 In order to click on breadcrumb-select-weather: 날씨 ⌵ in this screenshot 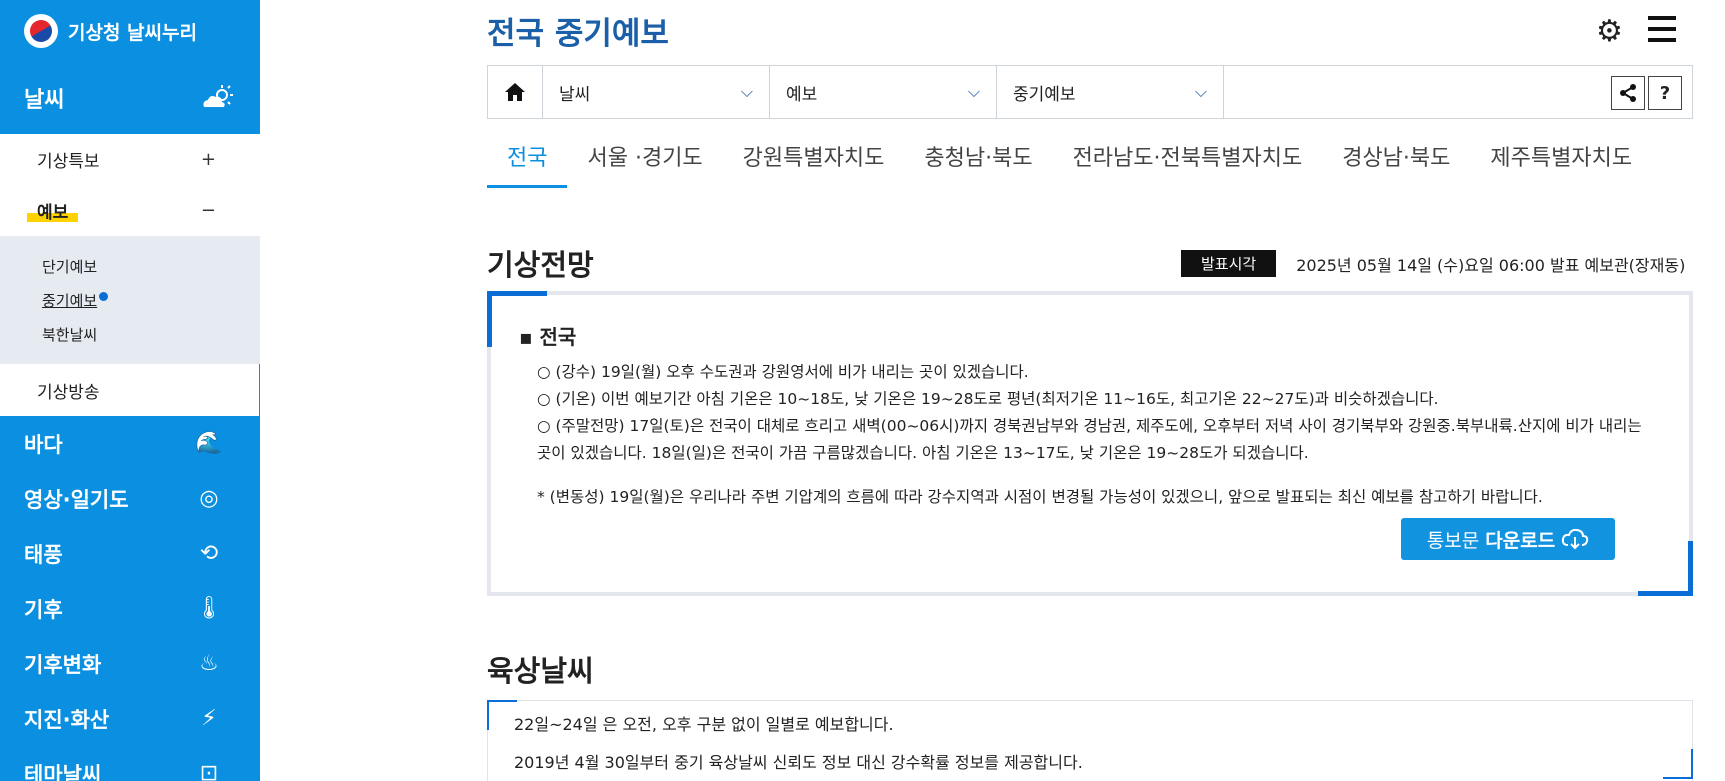, I will do `click(656, 92)`.